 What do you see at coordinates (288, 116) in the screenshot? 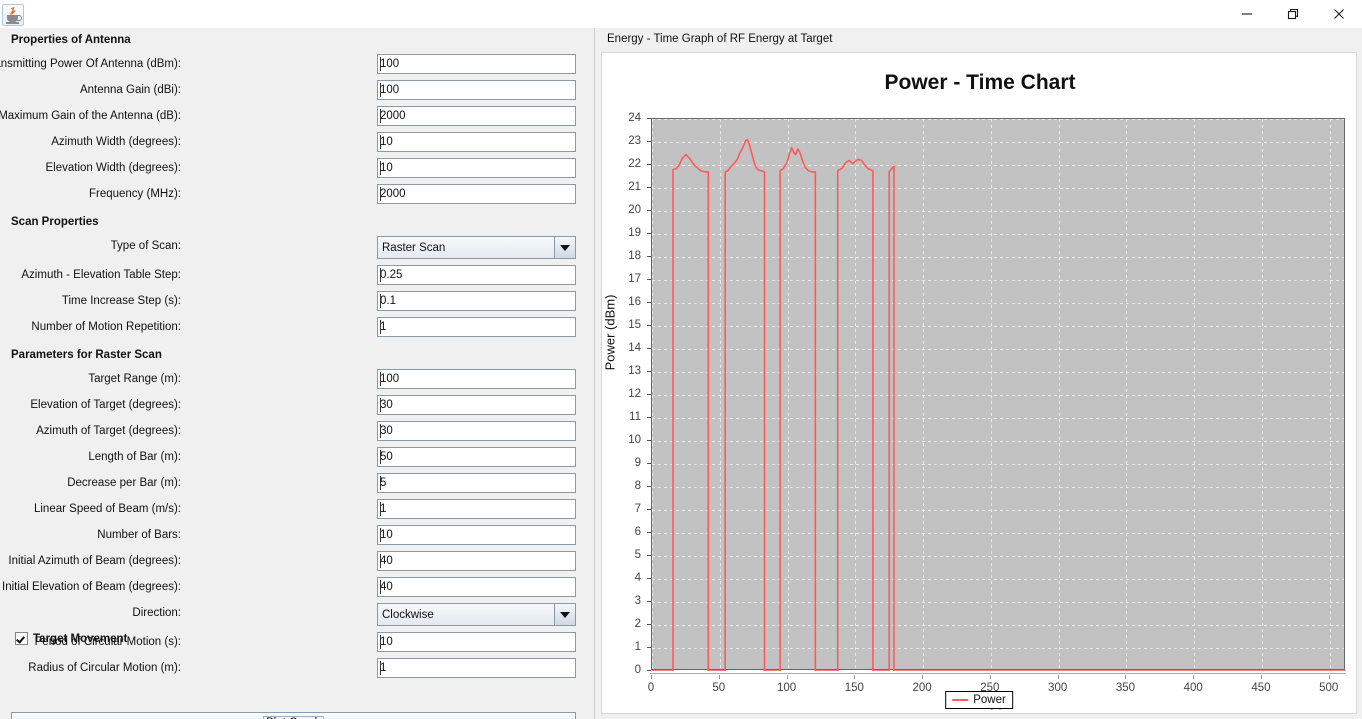
I see `field-row: Maximum Gain of the Antenna (dB): 2000` at bounding box center [288, 116].